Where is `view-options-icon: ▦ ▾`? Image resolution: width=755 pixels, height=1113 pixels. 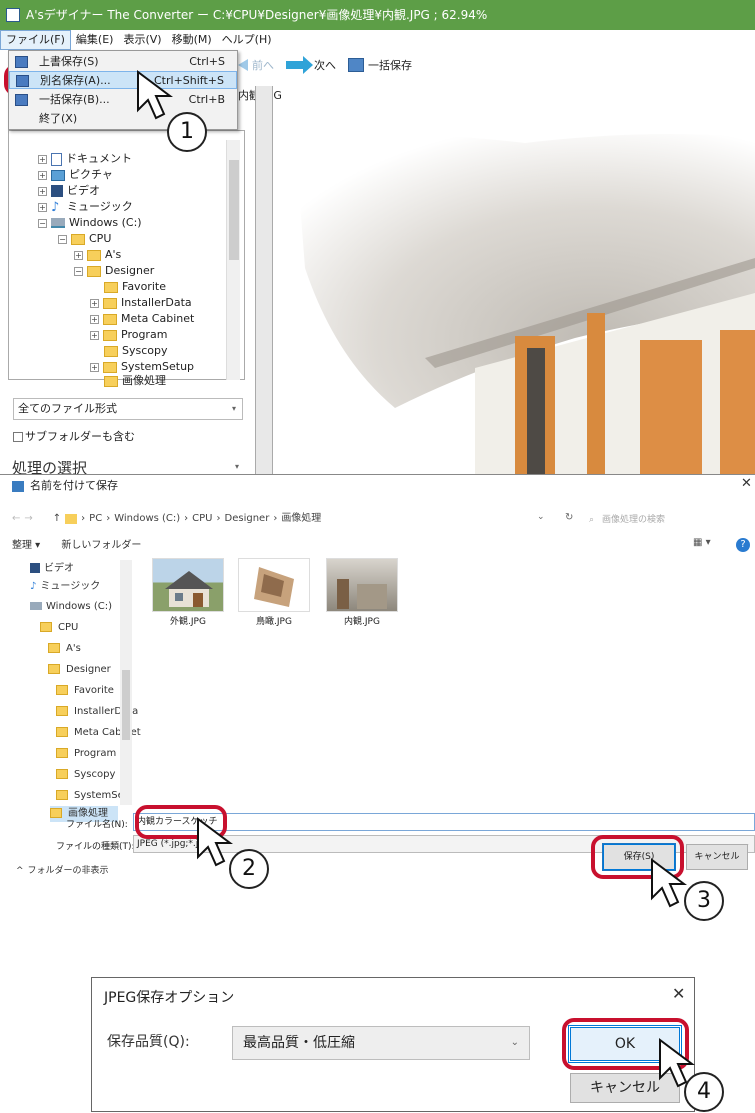 view-options-icon: ▦ ▾ is located at coordinates (702, 542).